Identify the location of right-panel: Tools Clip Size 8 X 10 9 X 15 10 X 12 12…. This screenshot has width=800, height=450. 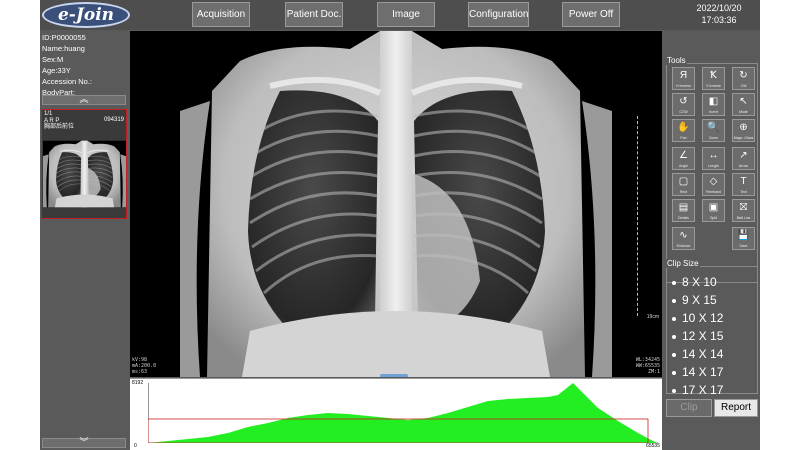
(712, 240).